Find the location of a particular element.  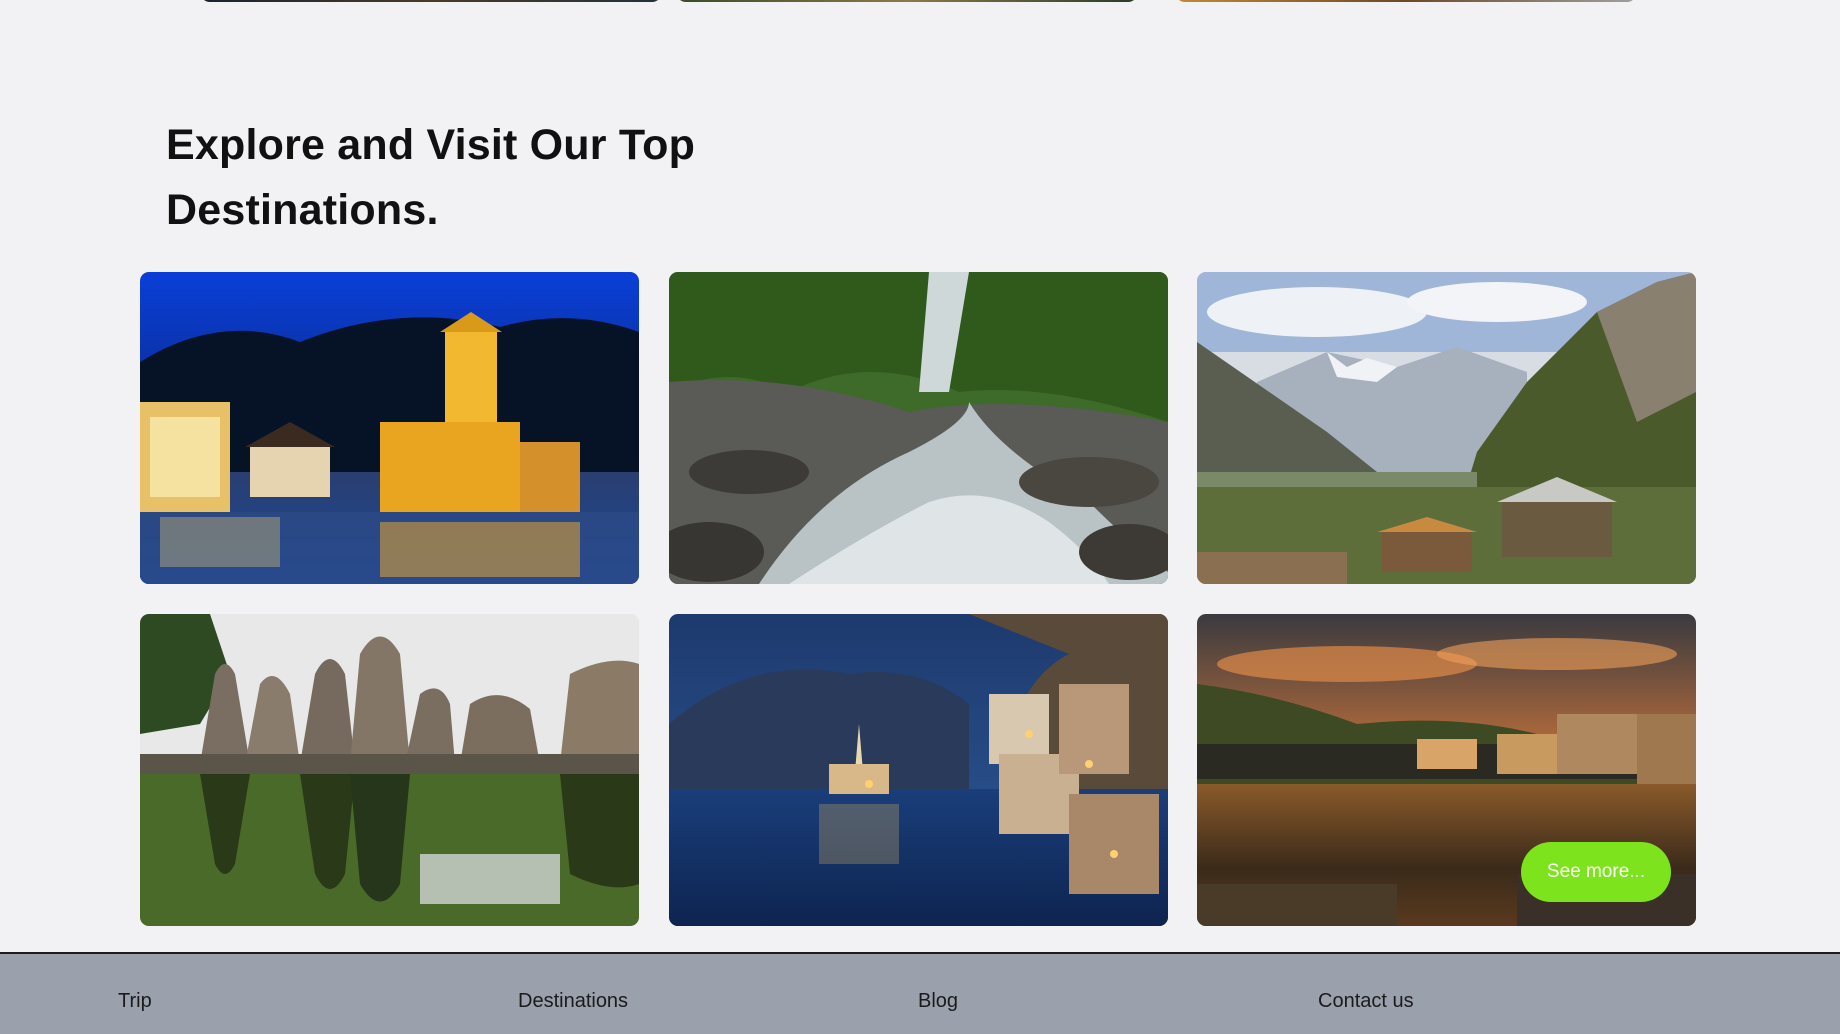

destination-card-mountain-village is located at coordinates (1446, 428).